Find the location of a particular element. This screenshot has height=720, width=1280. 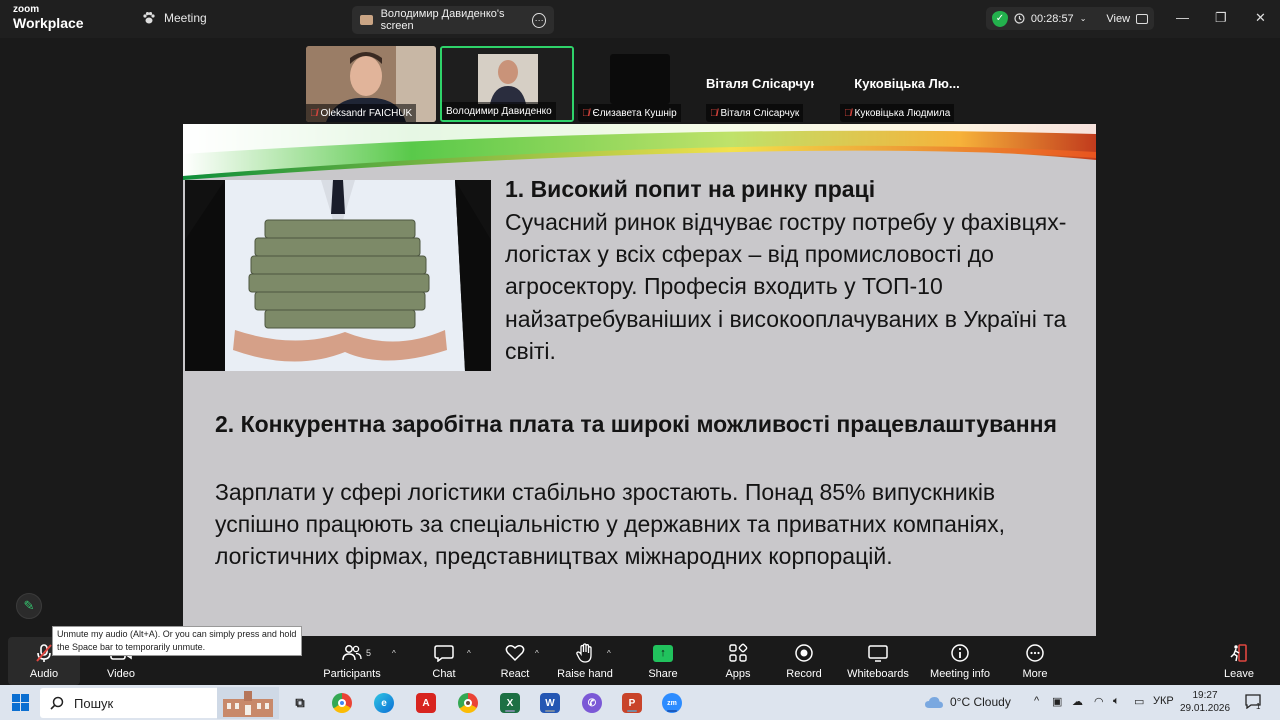

minimize-icon: — is located at coordinates (1182, 17).